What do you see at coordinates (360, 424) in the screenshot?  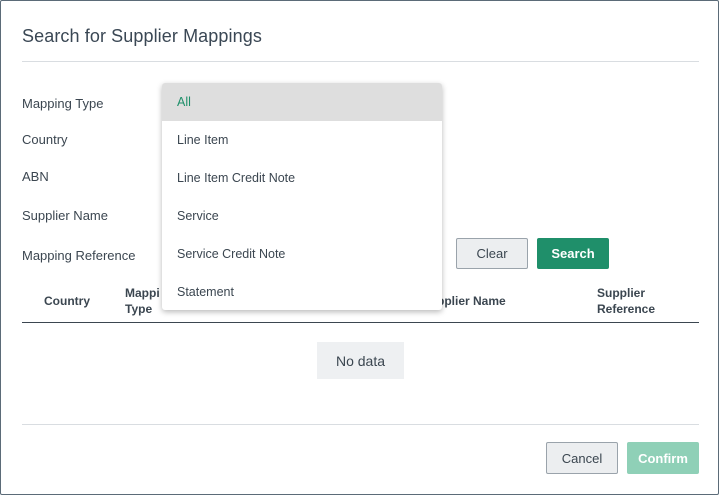 I see `footer-divider` at bounding box center [360, 424].